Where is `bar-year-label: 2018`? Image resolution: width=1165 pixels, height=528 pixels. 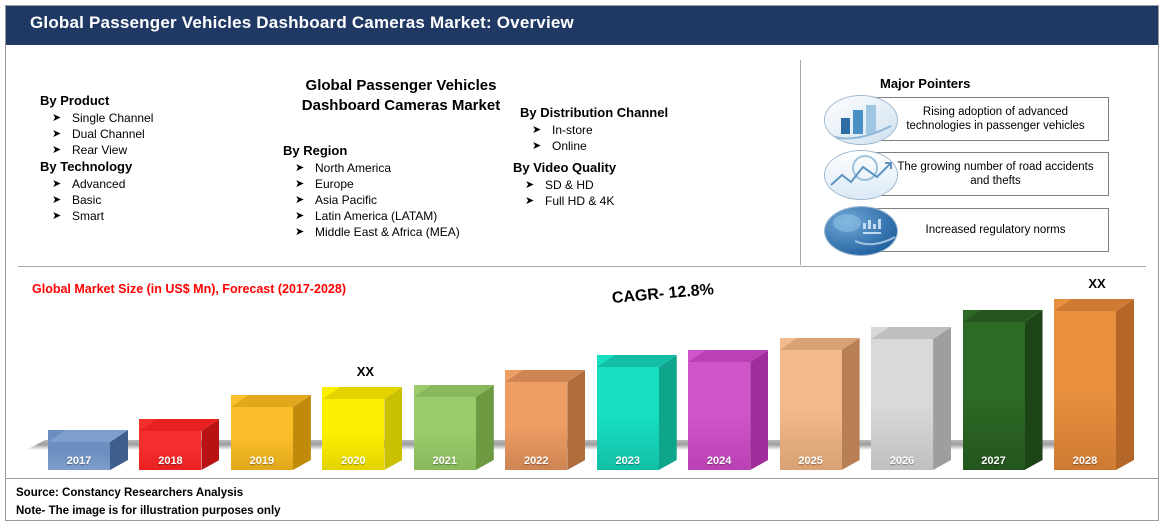 bar-year-label: 2018 is located at coordinates (170, 461).